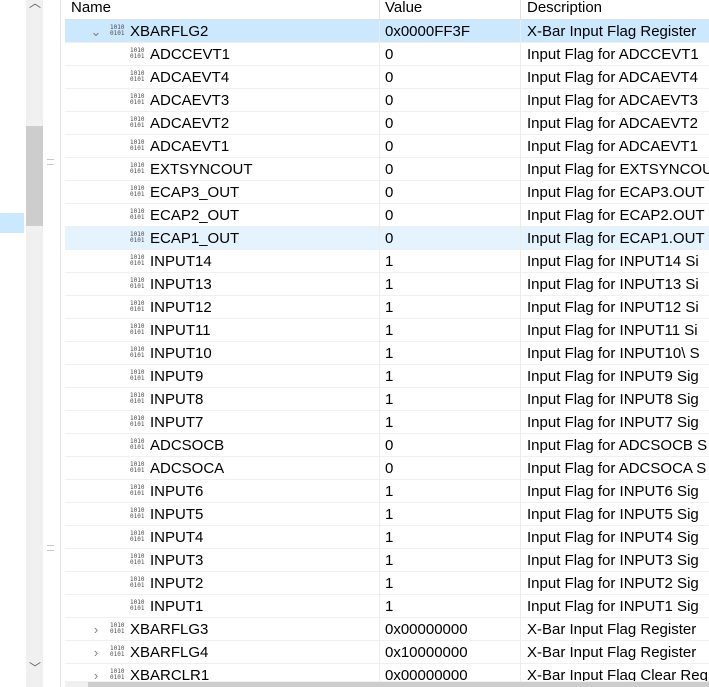 Image resolution: width=709 pixels, height=687 pixels. Describe the element at coordinates (612, 100) in the screenshot. I see `description-cell: Input Flag for ADCAEVT3` at that location.